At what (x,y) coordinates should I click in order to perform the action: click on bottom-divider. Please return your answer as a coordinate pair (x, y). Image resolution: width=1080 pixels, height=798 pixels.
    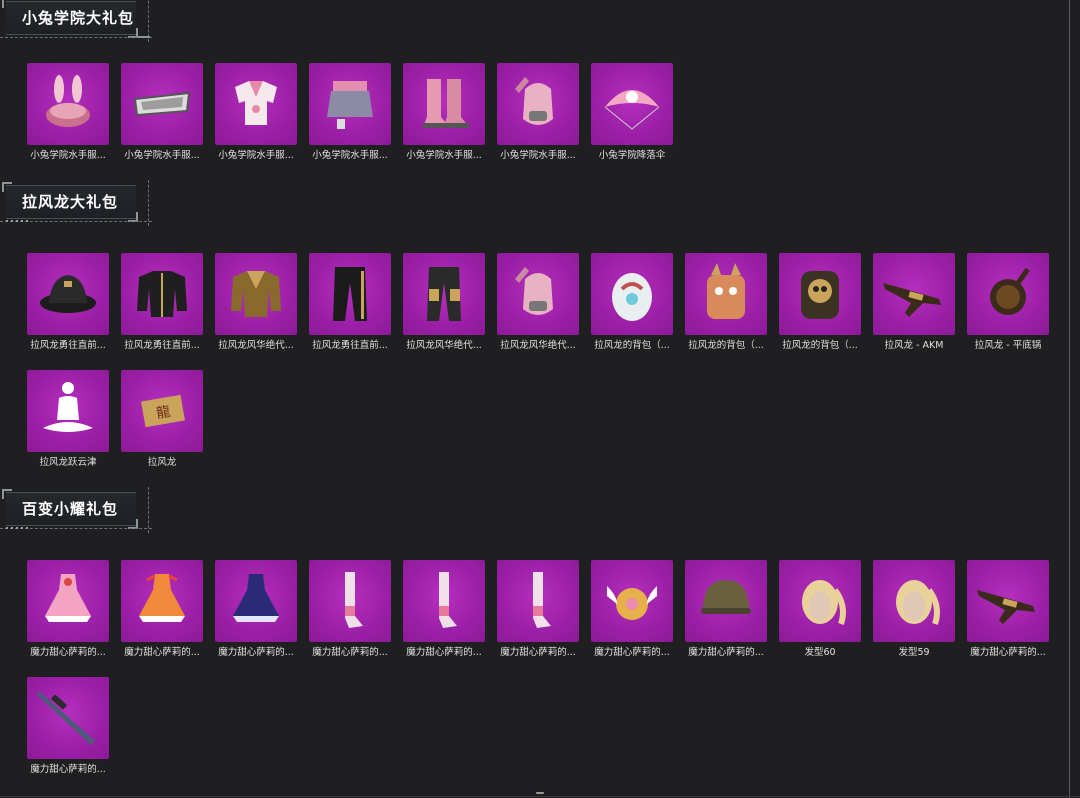
    Looking at the image, I should click on (540, 796).